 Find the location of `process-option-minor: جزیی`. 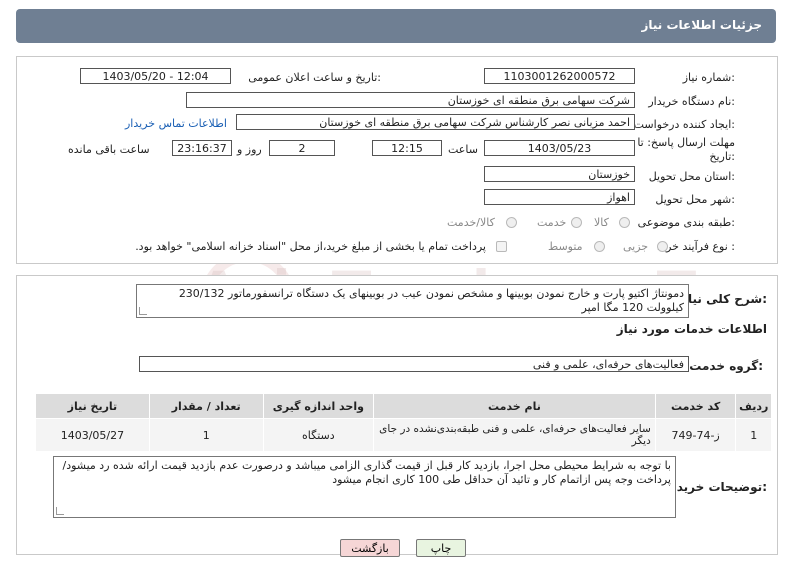

process-option-minor: جزیی is located at coordinates (636, 246).